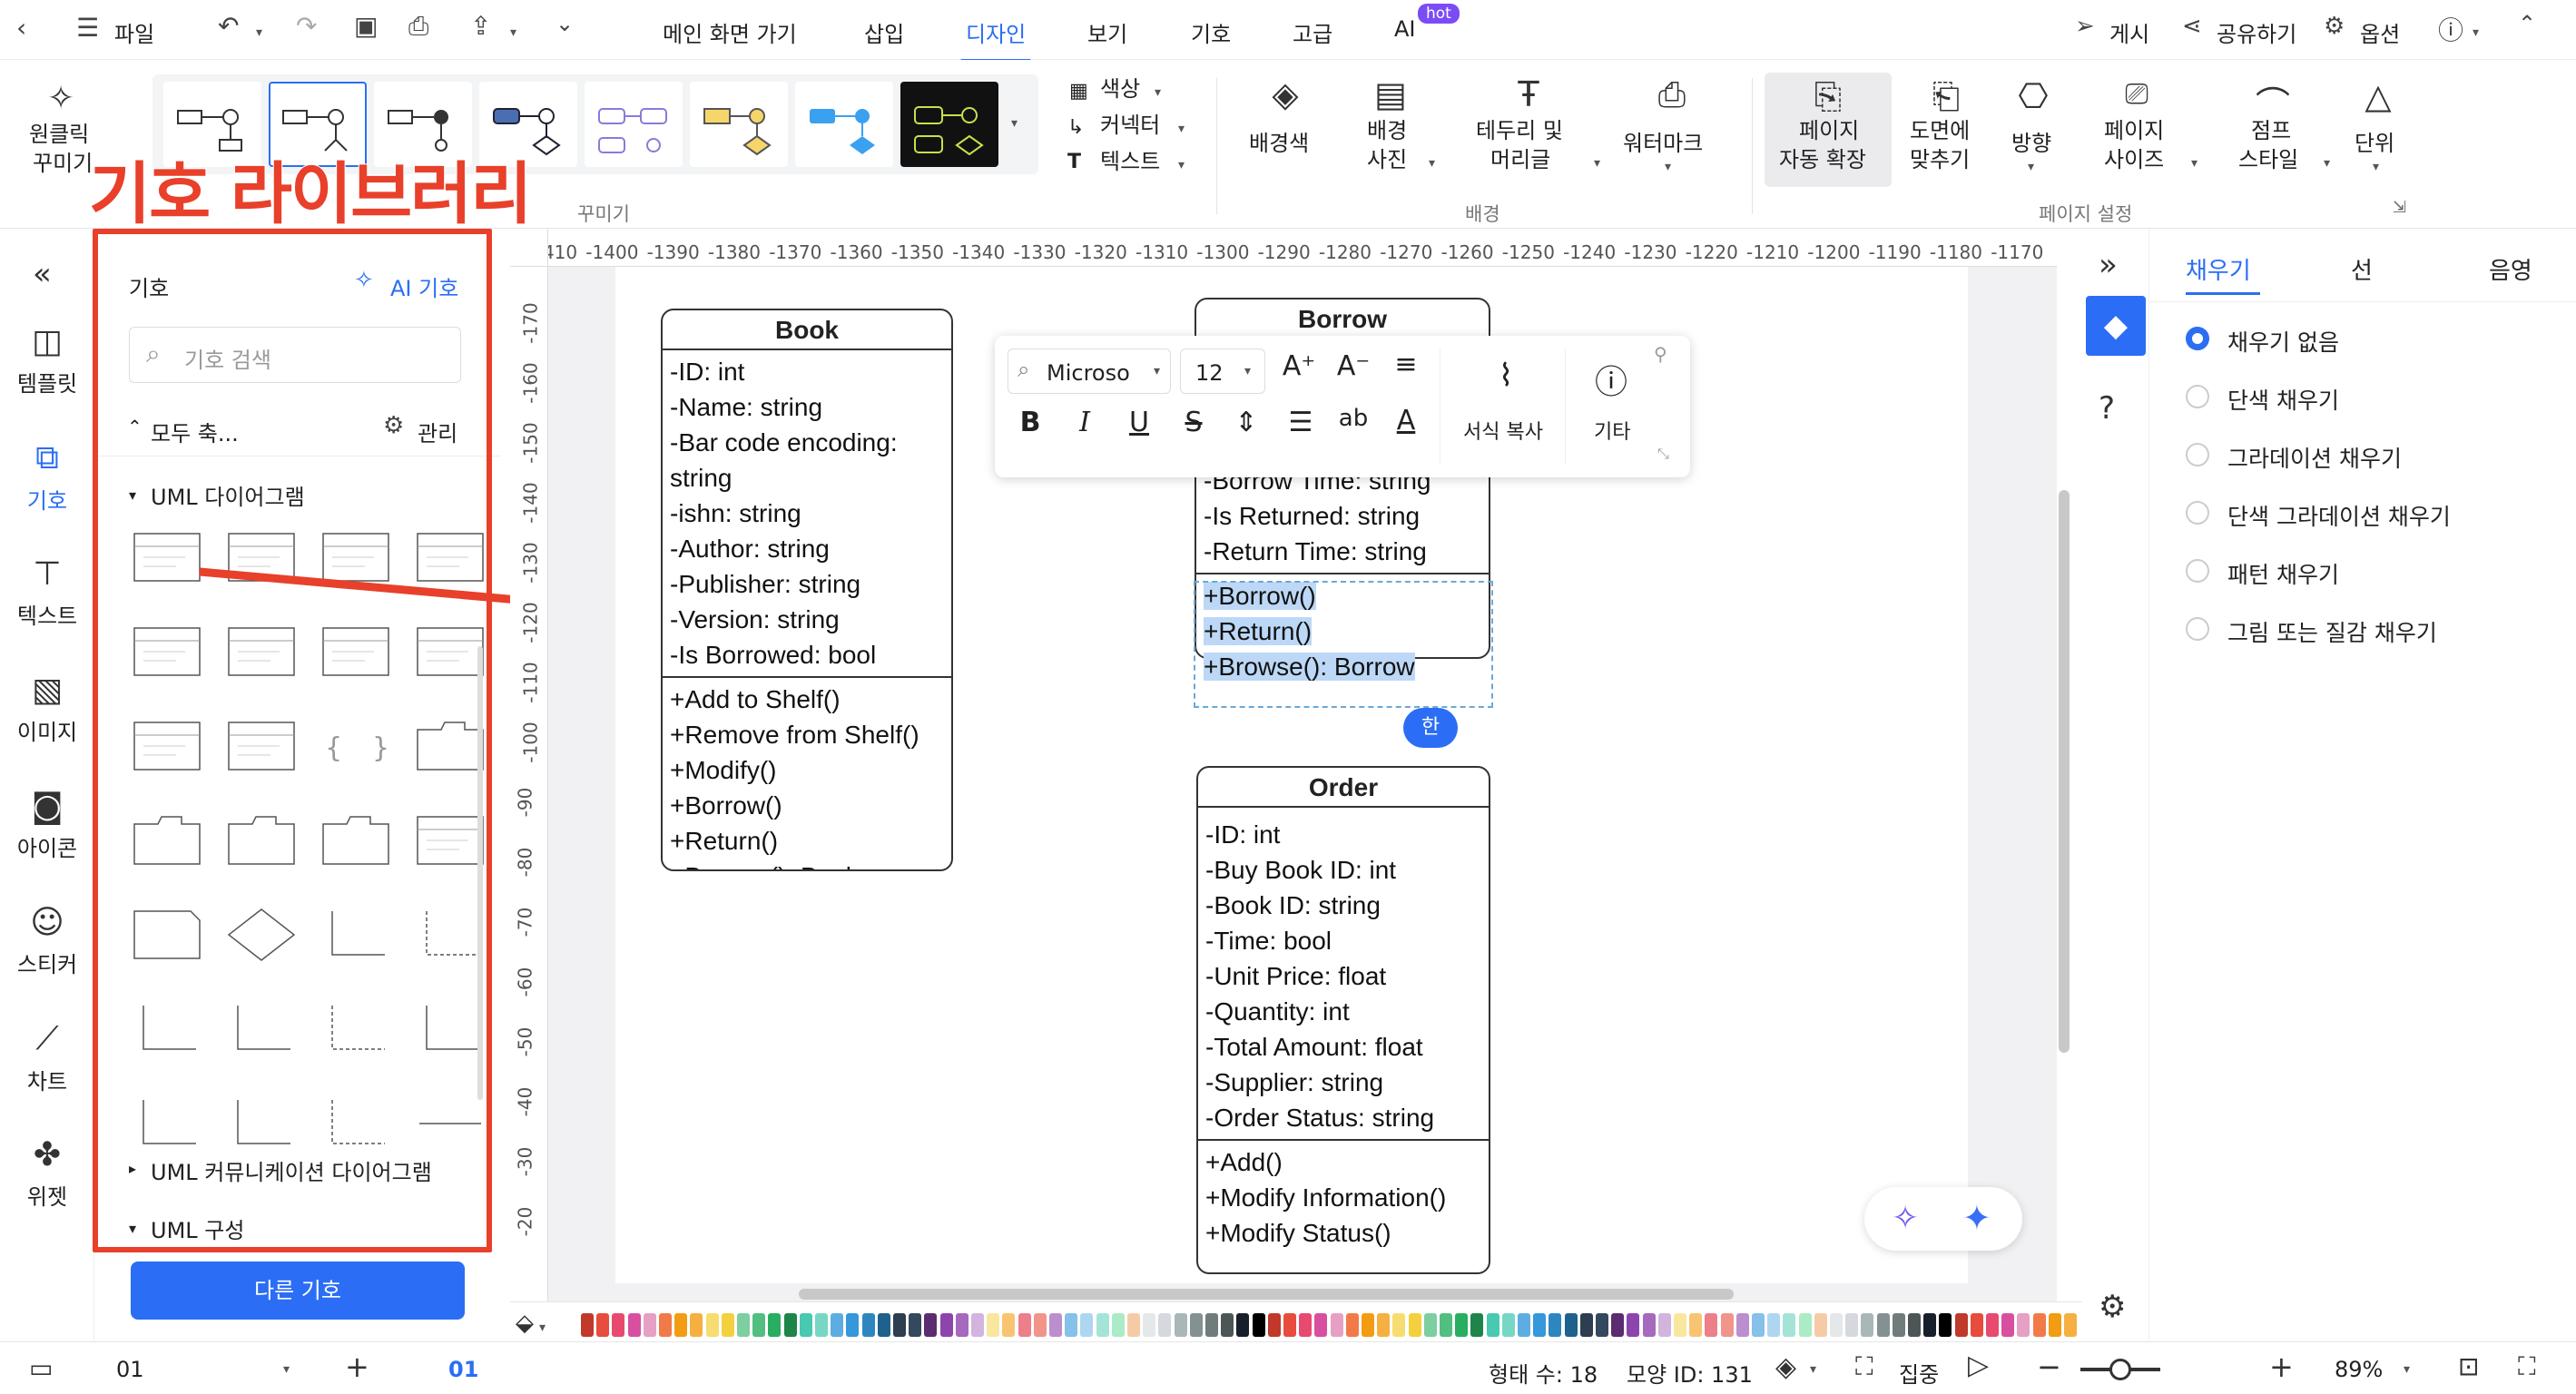  What do you see at coordinates (63, 163) in the screenshot?
I see `one-click-decorate-label-b: 꾸미기` at bounding box center [63, 163].